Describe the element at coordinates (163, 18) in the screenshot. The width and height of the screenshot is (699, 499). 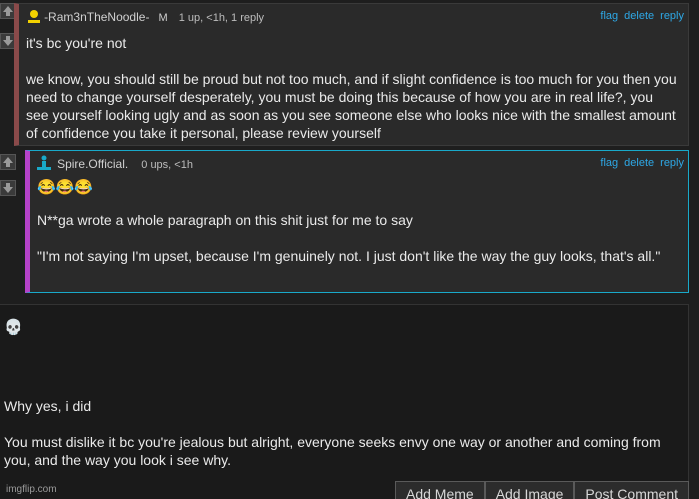
I see `mod-badge: M` at that location.